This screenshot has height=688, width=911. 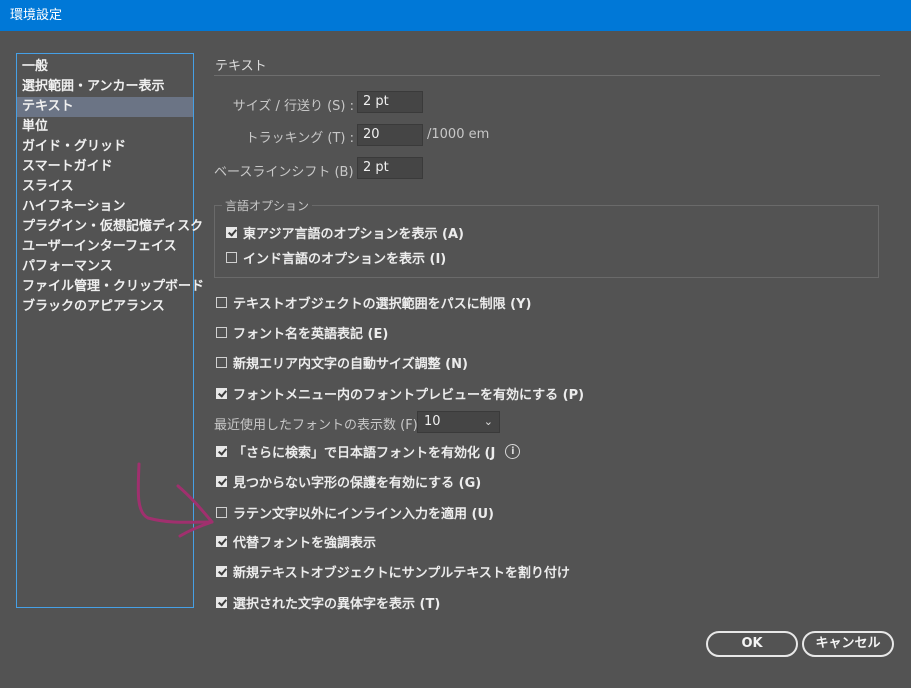 I want to click on sidebar-item-black-appearance: ブラックのアピアランス, so click(x=105, y=307).